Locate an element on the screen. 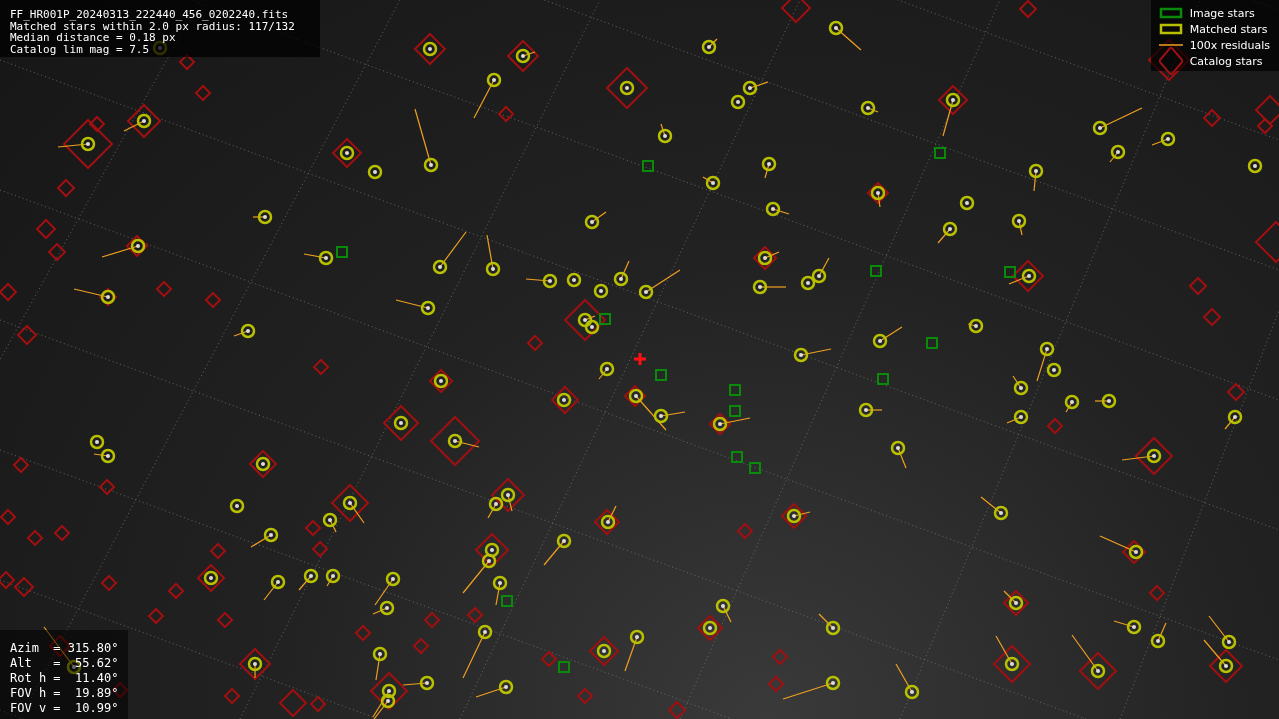 The height and width of the screenshot is (719, 1279). info-text: Catalog lim mag = 7.5 is located at coordinates (80, 49).